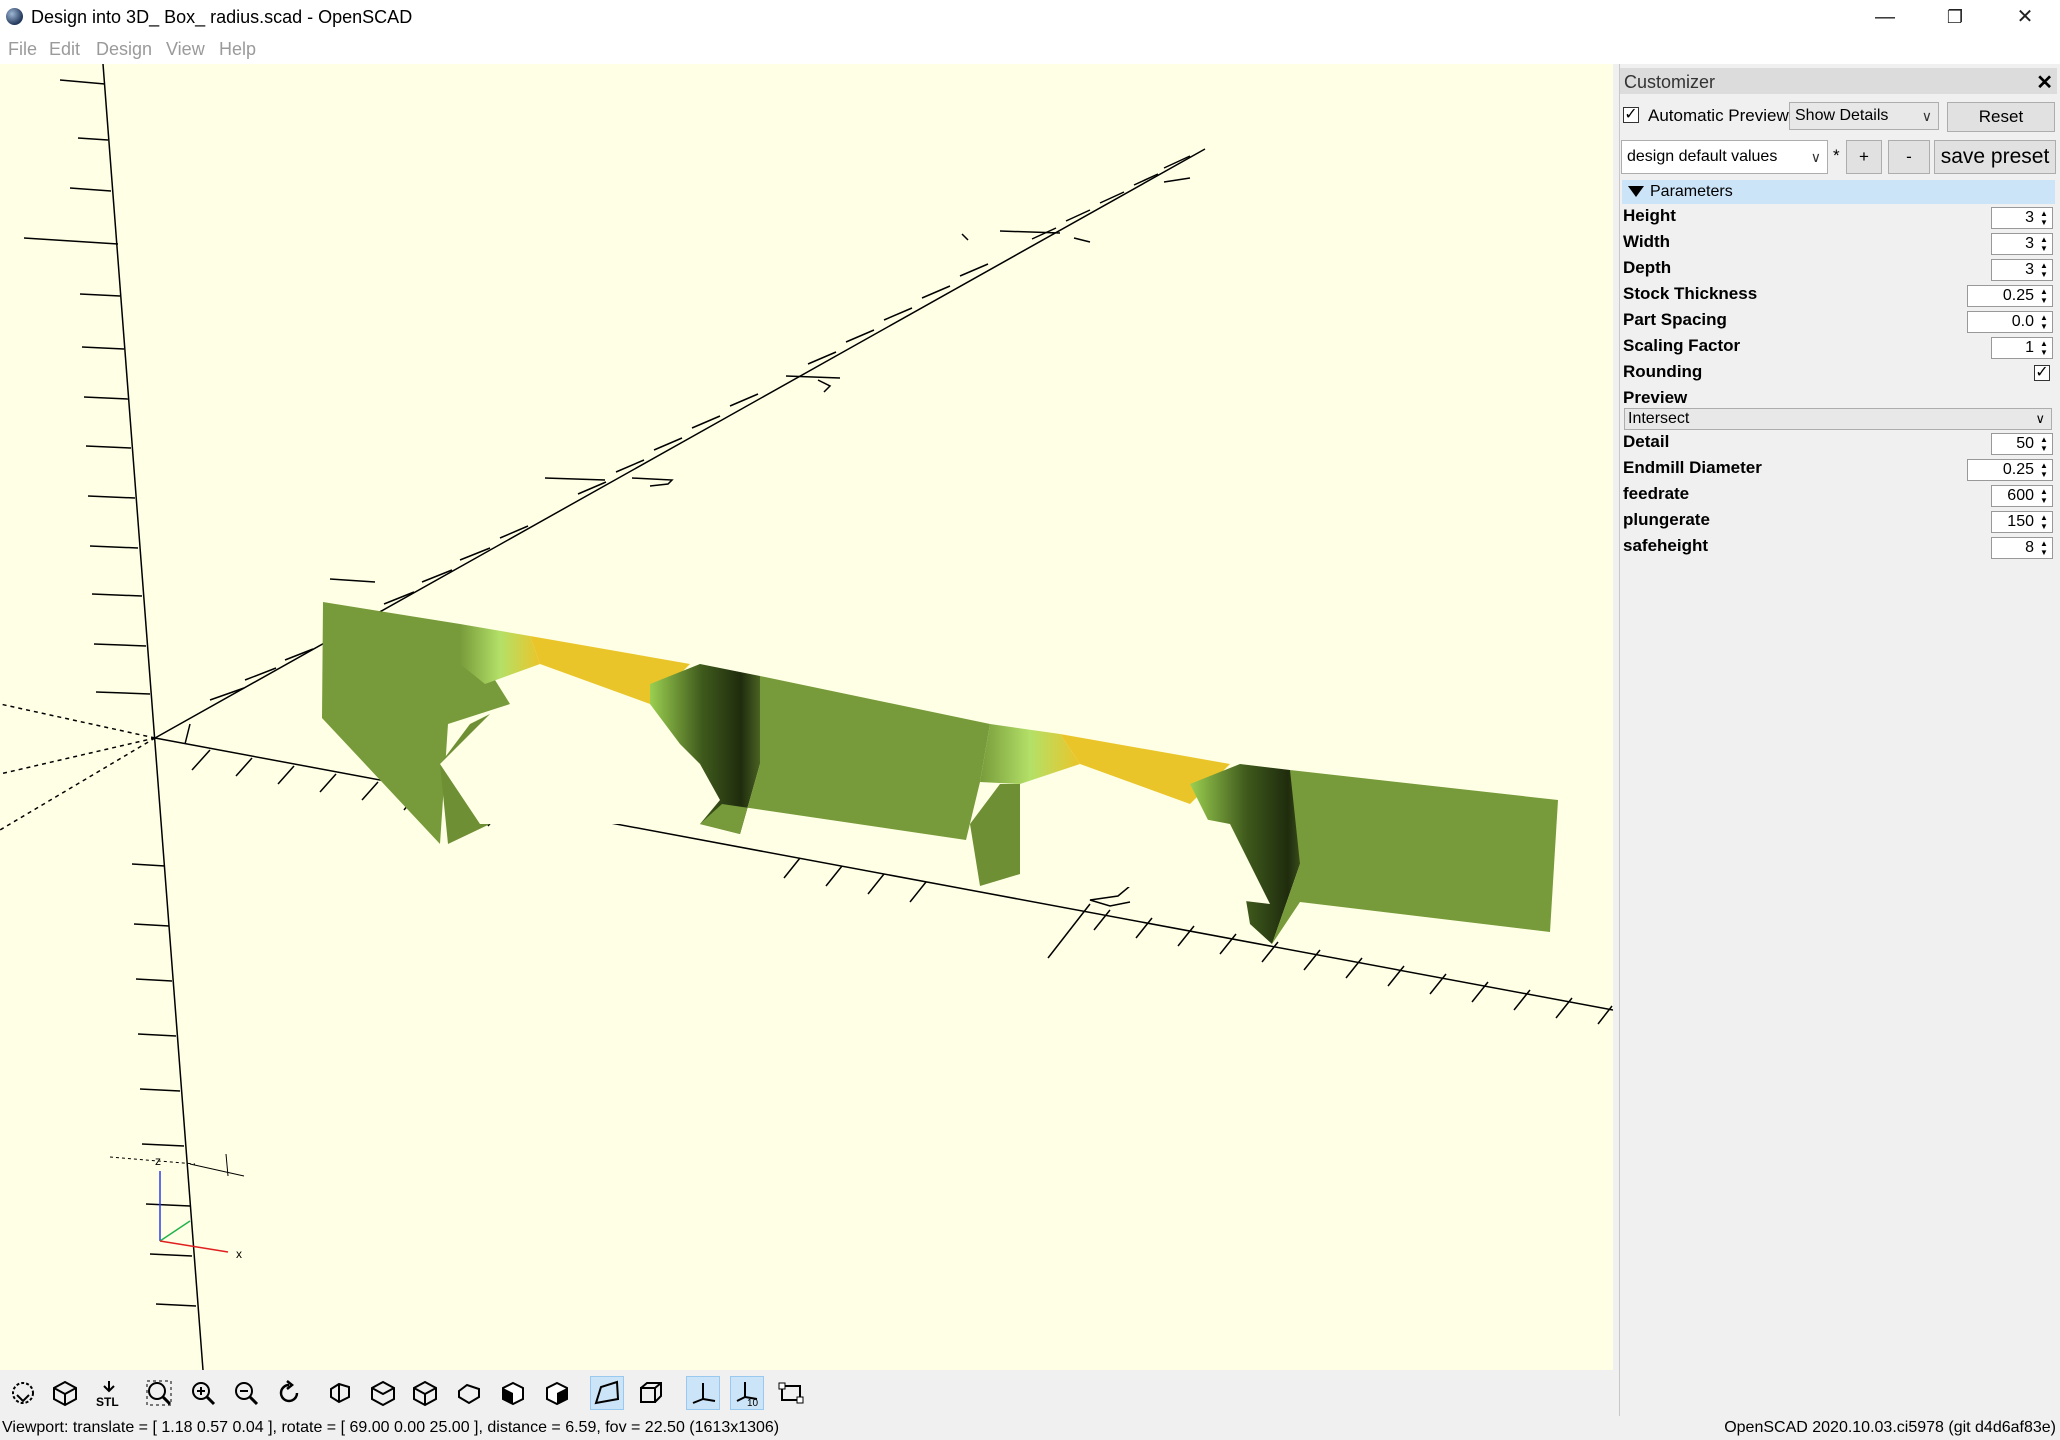  What do you see at coordinates (1838, 443) in the screenshot?
I see `param-row-detail: Detail 50 ▲ ▼` at bounding box center [1838, 443].